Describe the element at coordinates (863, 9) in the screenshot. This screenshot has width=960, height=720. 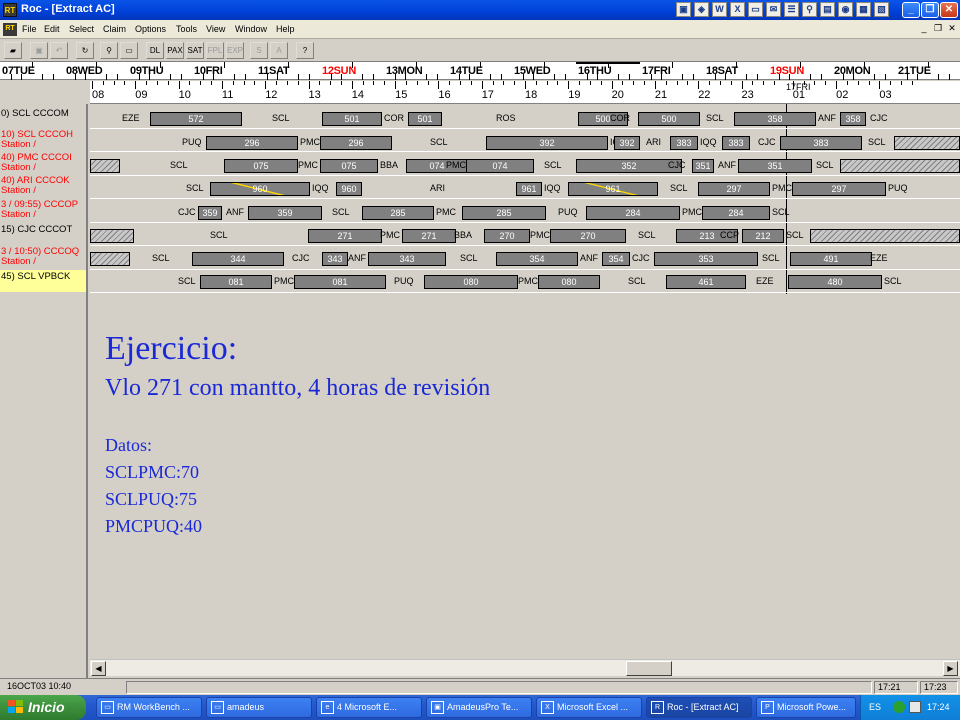
I see `explorer-icon: ▦` at that location.